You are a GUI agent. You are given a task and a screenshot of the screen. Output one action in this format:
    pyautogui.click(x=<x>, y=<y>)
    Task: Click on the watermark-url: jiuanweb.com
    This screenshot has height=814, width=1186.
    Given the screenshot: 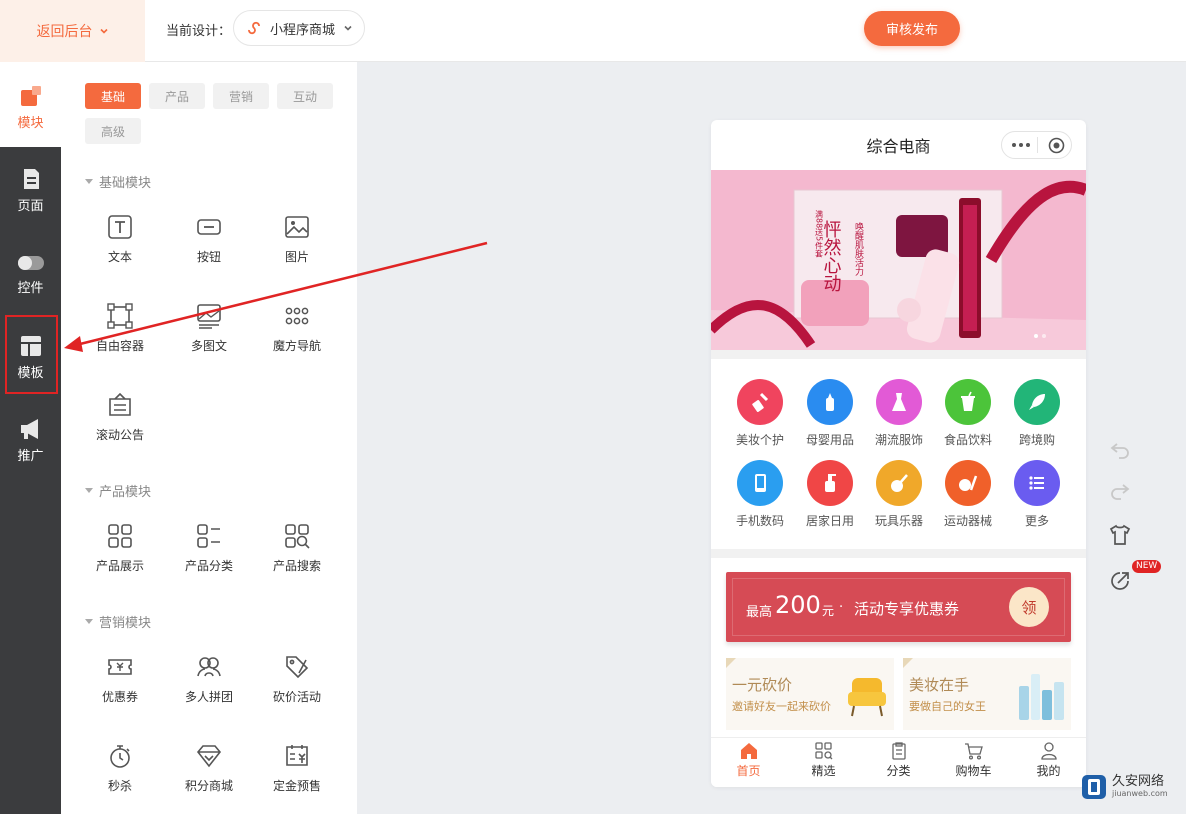 What is the action you would take?
    pyautogui.click(x=1140, y=793)
    